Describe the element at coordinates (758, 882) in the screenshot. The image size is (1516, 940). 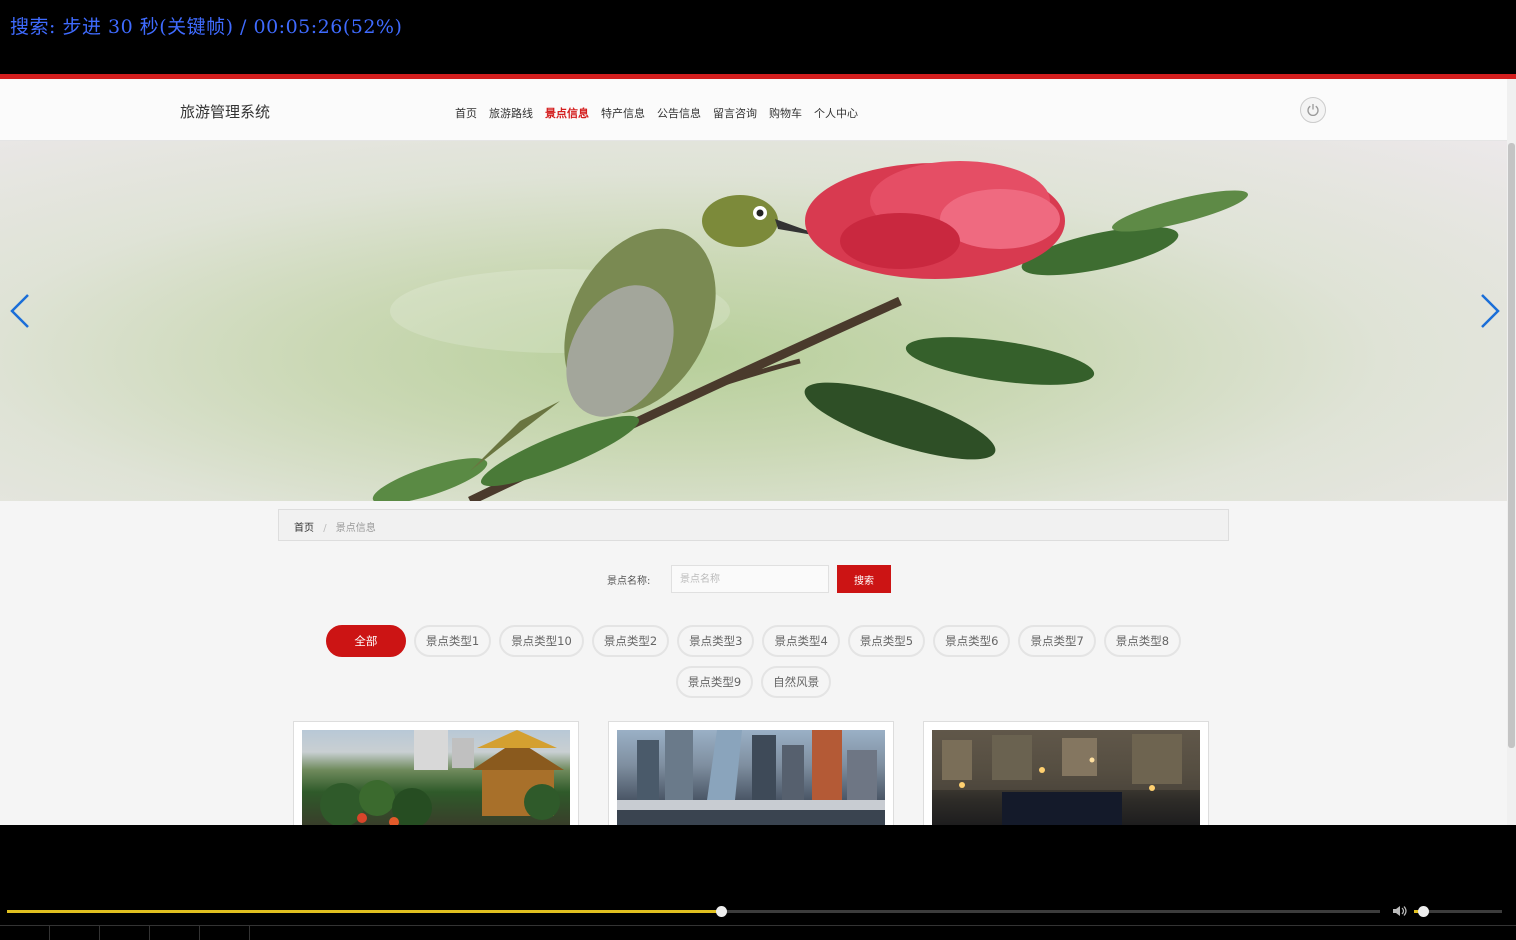
I see `video-player-controls` at that location.